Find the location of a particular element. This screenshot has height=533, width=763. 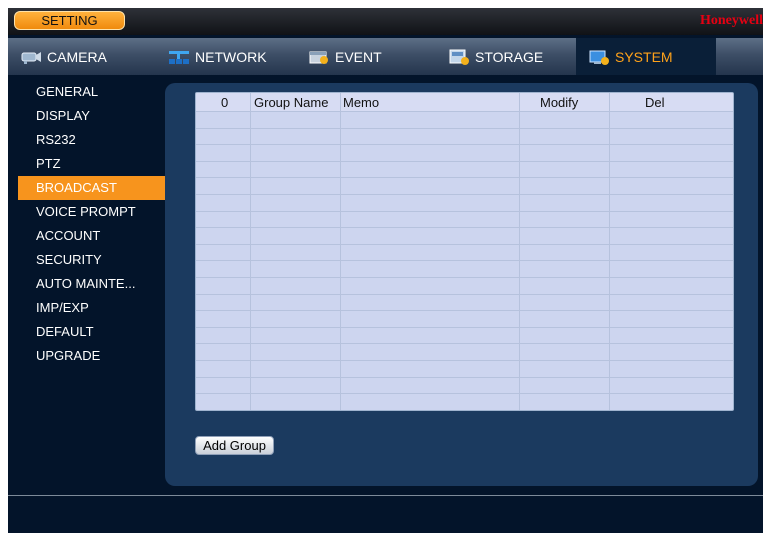

brand-logo: Honeywell is located at coordinates (731, 20).